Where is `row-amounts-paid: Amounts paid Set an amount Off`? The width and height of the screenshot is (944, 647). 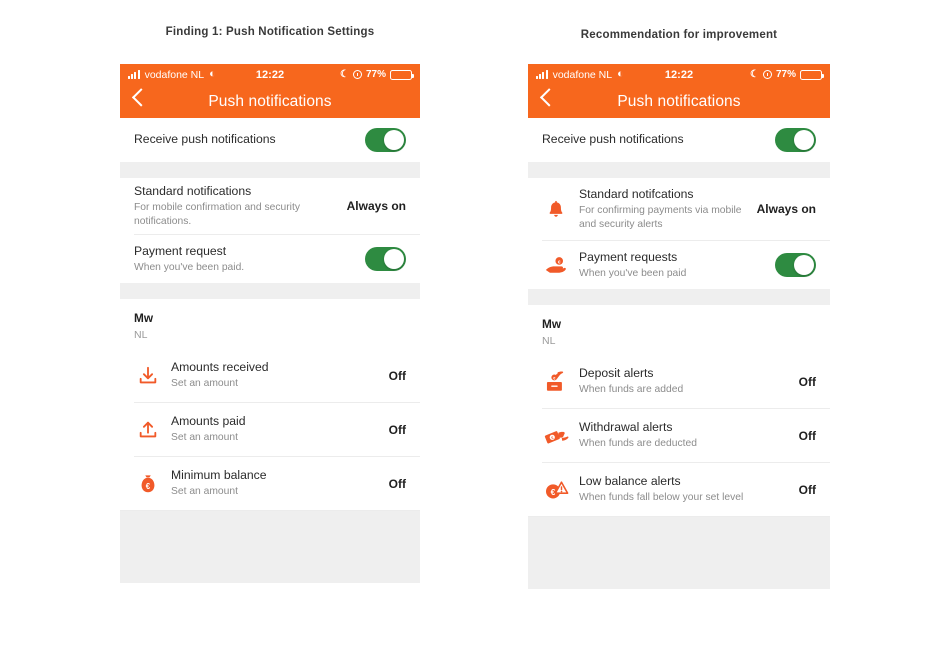 row-amounts-paid: Amounts paid Set an amount Off is located at coordinates (270, 429).